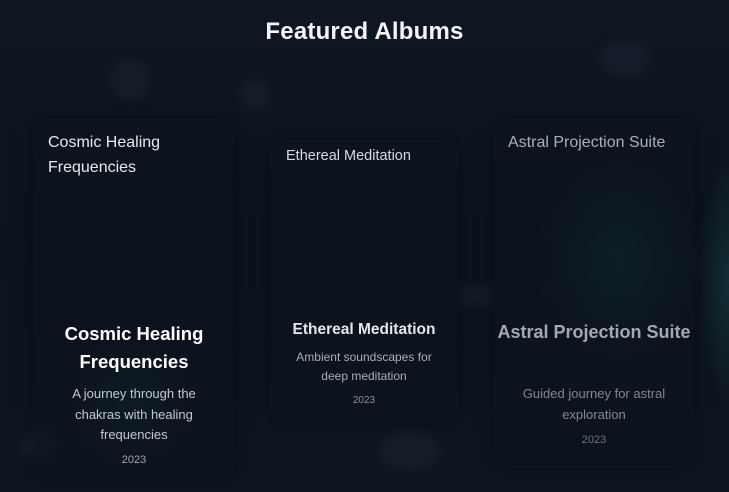 This screenshot has width=729, height=492. I want to click on album-description: Ambient soundscapes for deep meditation, so click(364, 366).